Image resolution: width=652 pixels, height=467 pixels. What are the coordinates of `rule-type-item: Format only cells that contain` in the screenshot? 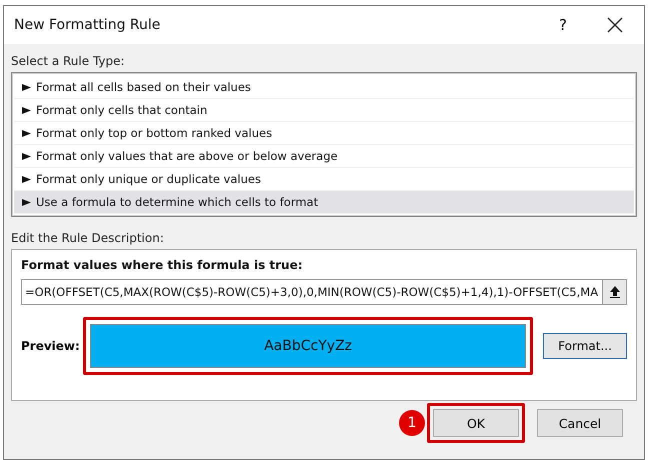 It's located at (324, 110).